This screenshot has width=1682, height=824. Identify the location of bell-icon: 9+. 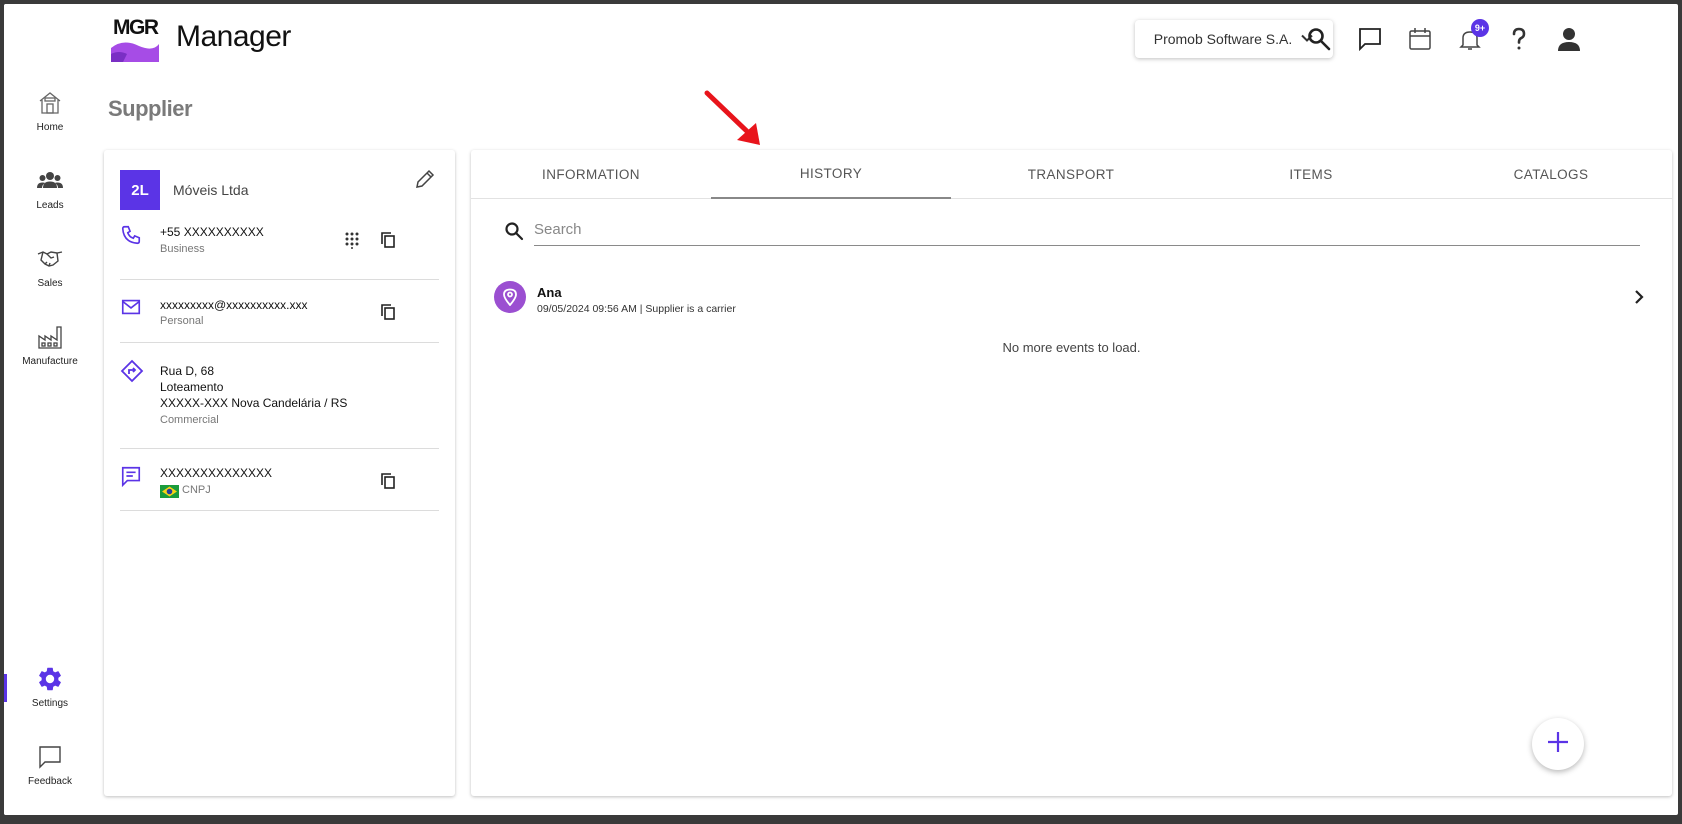
(1472, 36).